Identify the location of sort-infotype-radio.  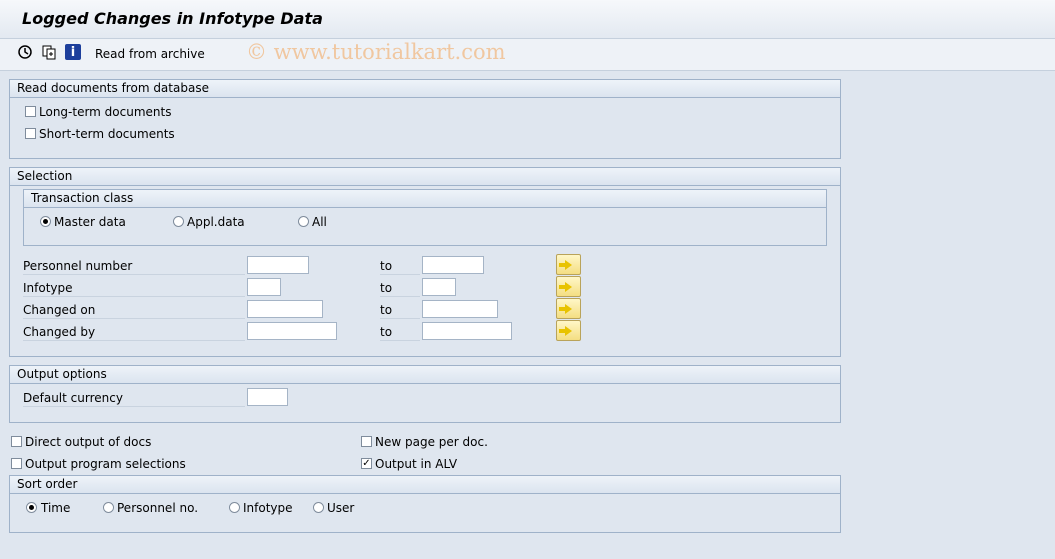
(234, 507).